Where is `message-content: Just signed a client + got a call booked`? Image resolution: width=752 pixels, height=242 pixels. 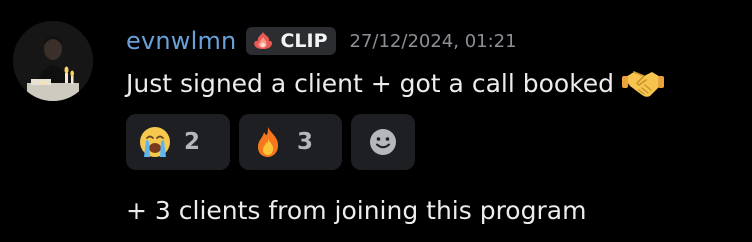
message-content: Just signed a client + got a call booked is located at coordinates (395, 83).